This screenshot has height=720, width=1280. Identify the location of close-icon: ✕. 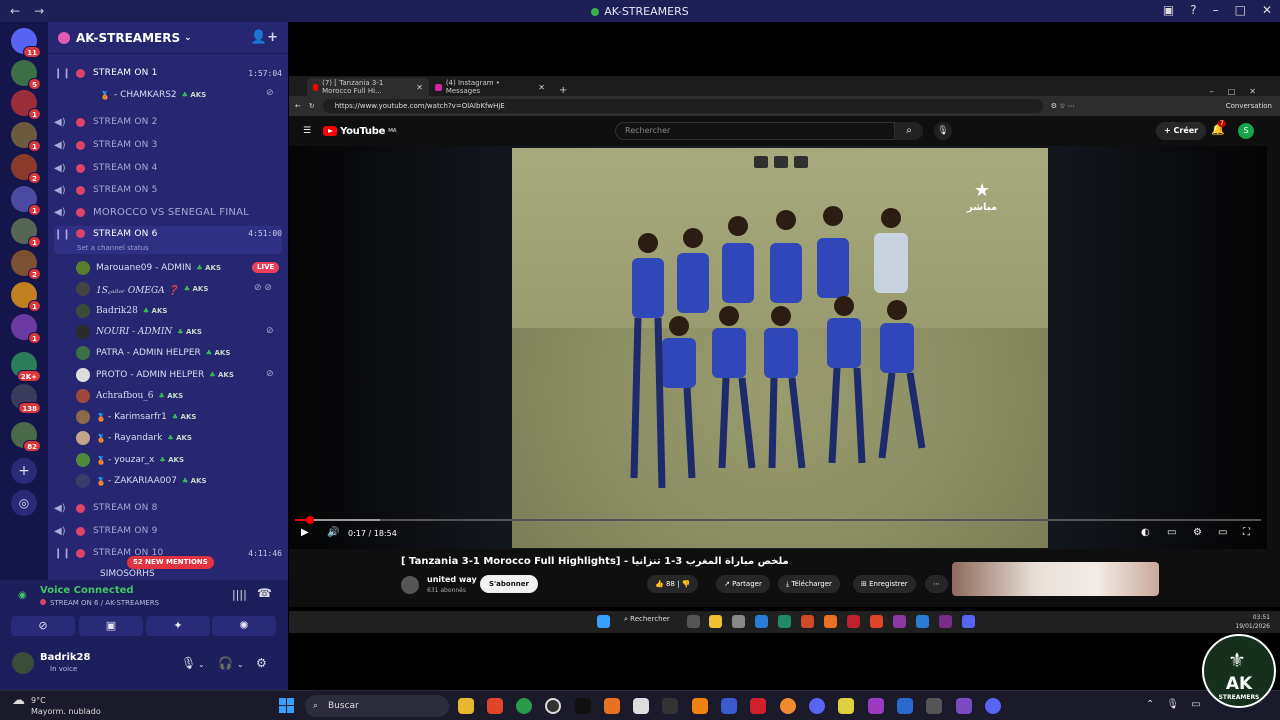
(1267, 10).